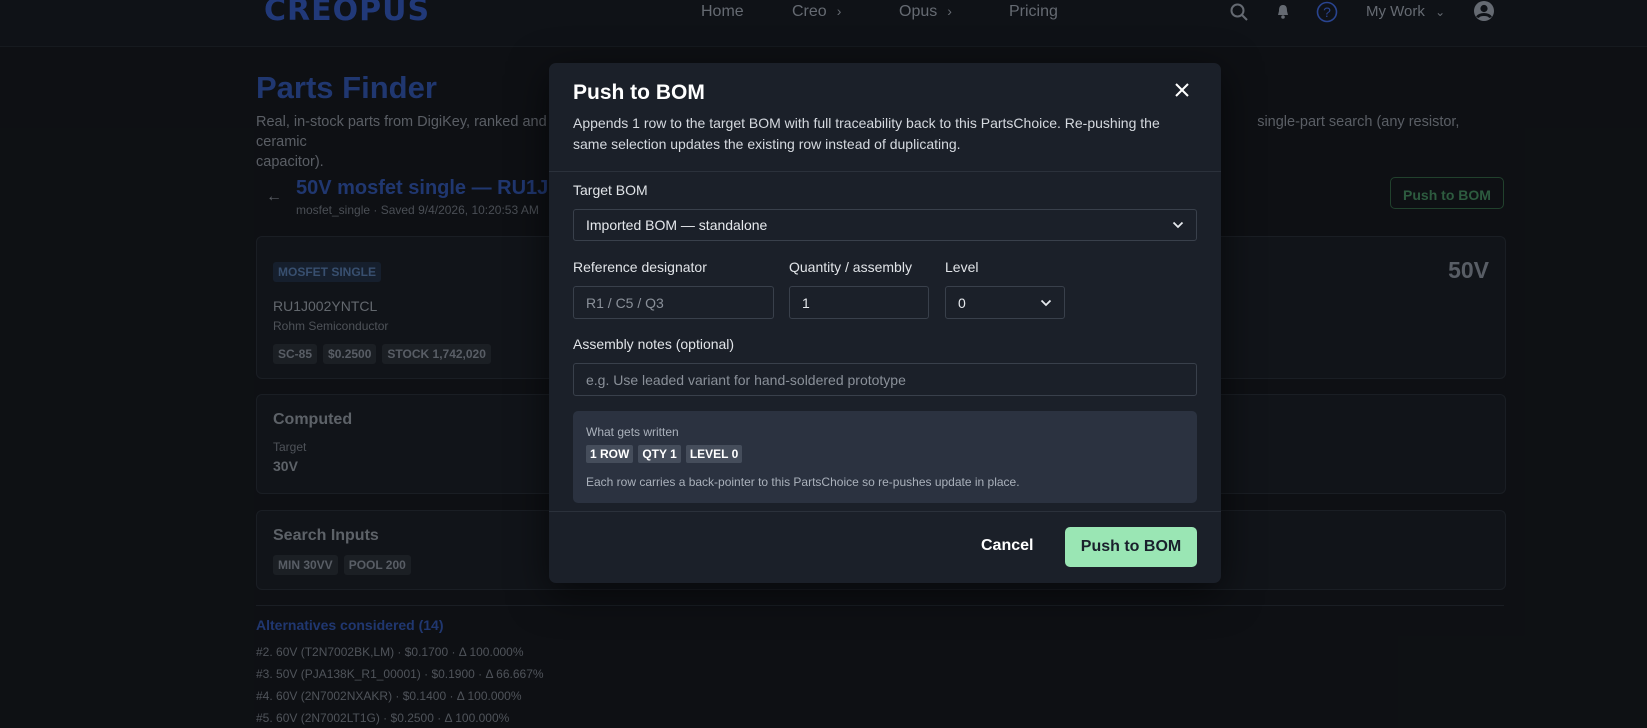  I want to click on refdes-label: Reference designator, so click(640, 267).